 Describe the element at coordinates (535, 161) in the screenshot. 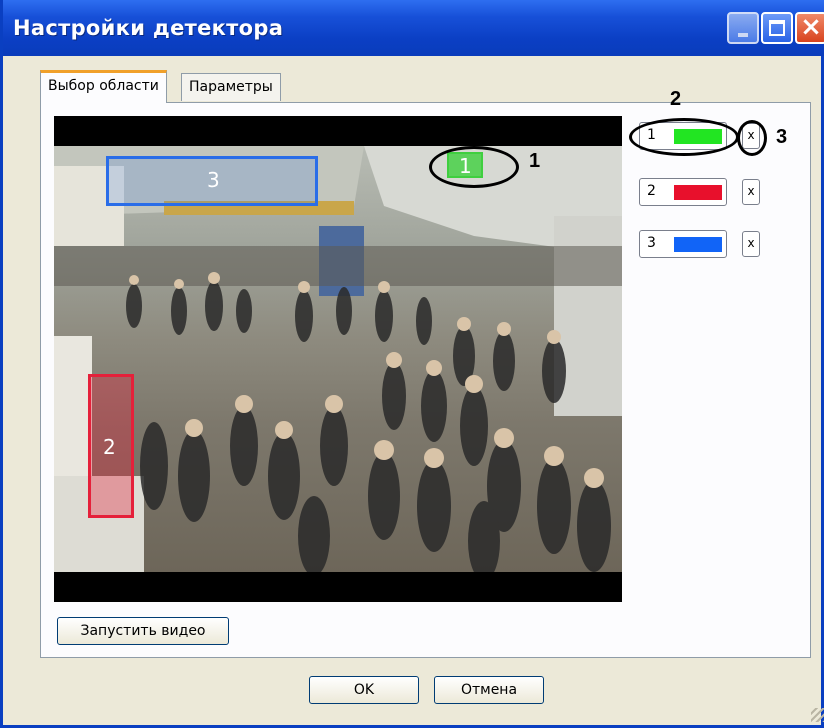

I see `callout-label-1: 1` at that location.